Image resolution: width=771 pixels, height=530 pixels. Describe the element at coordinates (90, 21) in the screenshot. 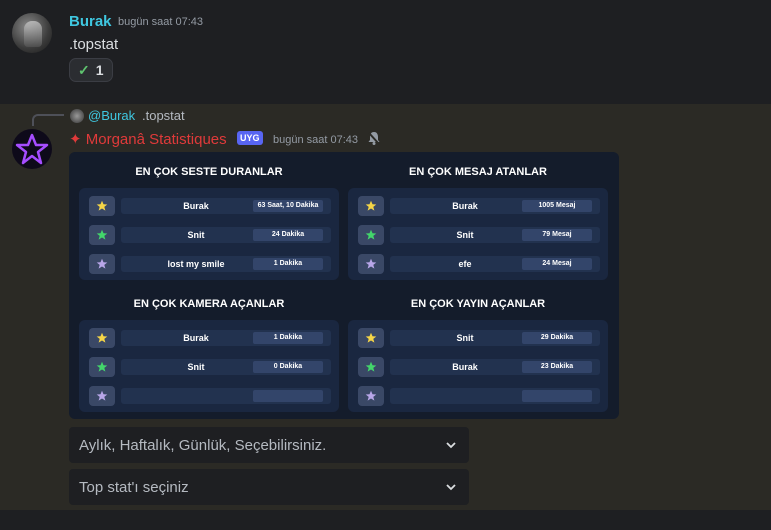

I see `username: Burak` at that location.